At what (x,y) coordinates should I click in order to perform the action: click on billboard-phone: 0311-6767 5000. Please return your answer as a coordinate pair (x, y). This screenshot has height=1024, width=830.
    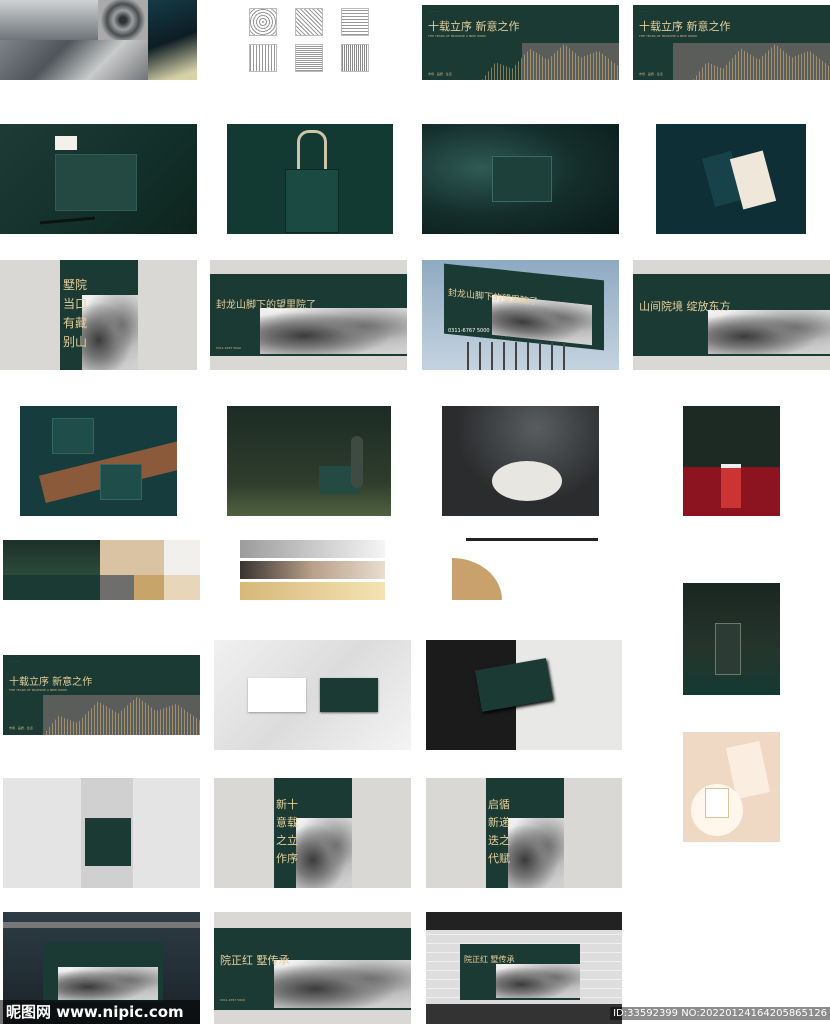
    Looking at the image, I should click on (469, 331).